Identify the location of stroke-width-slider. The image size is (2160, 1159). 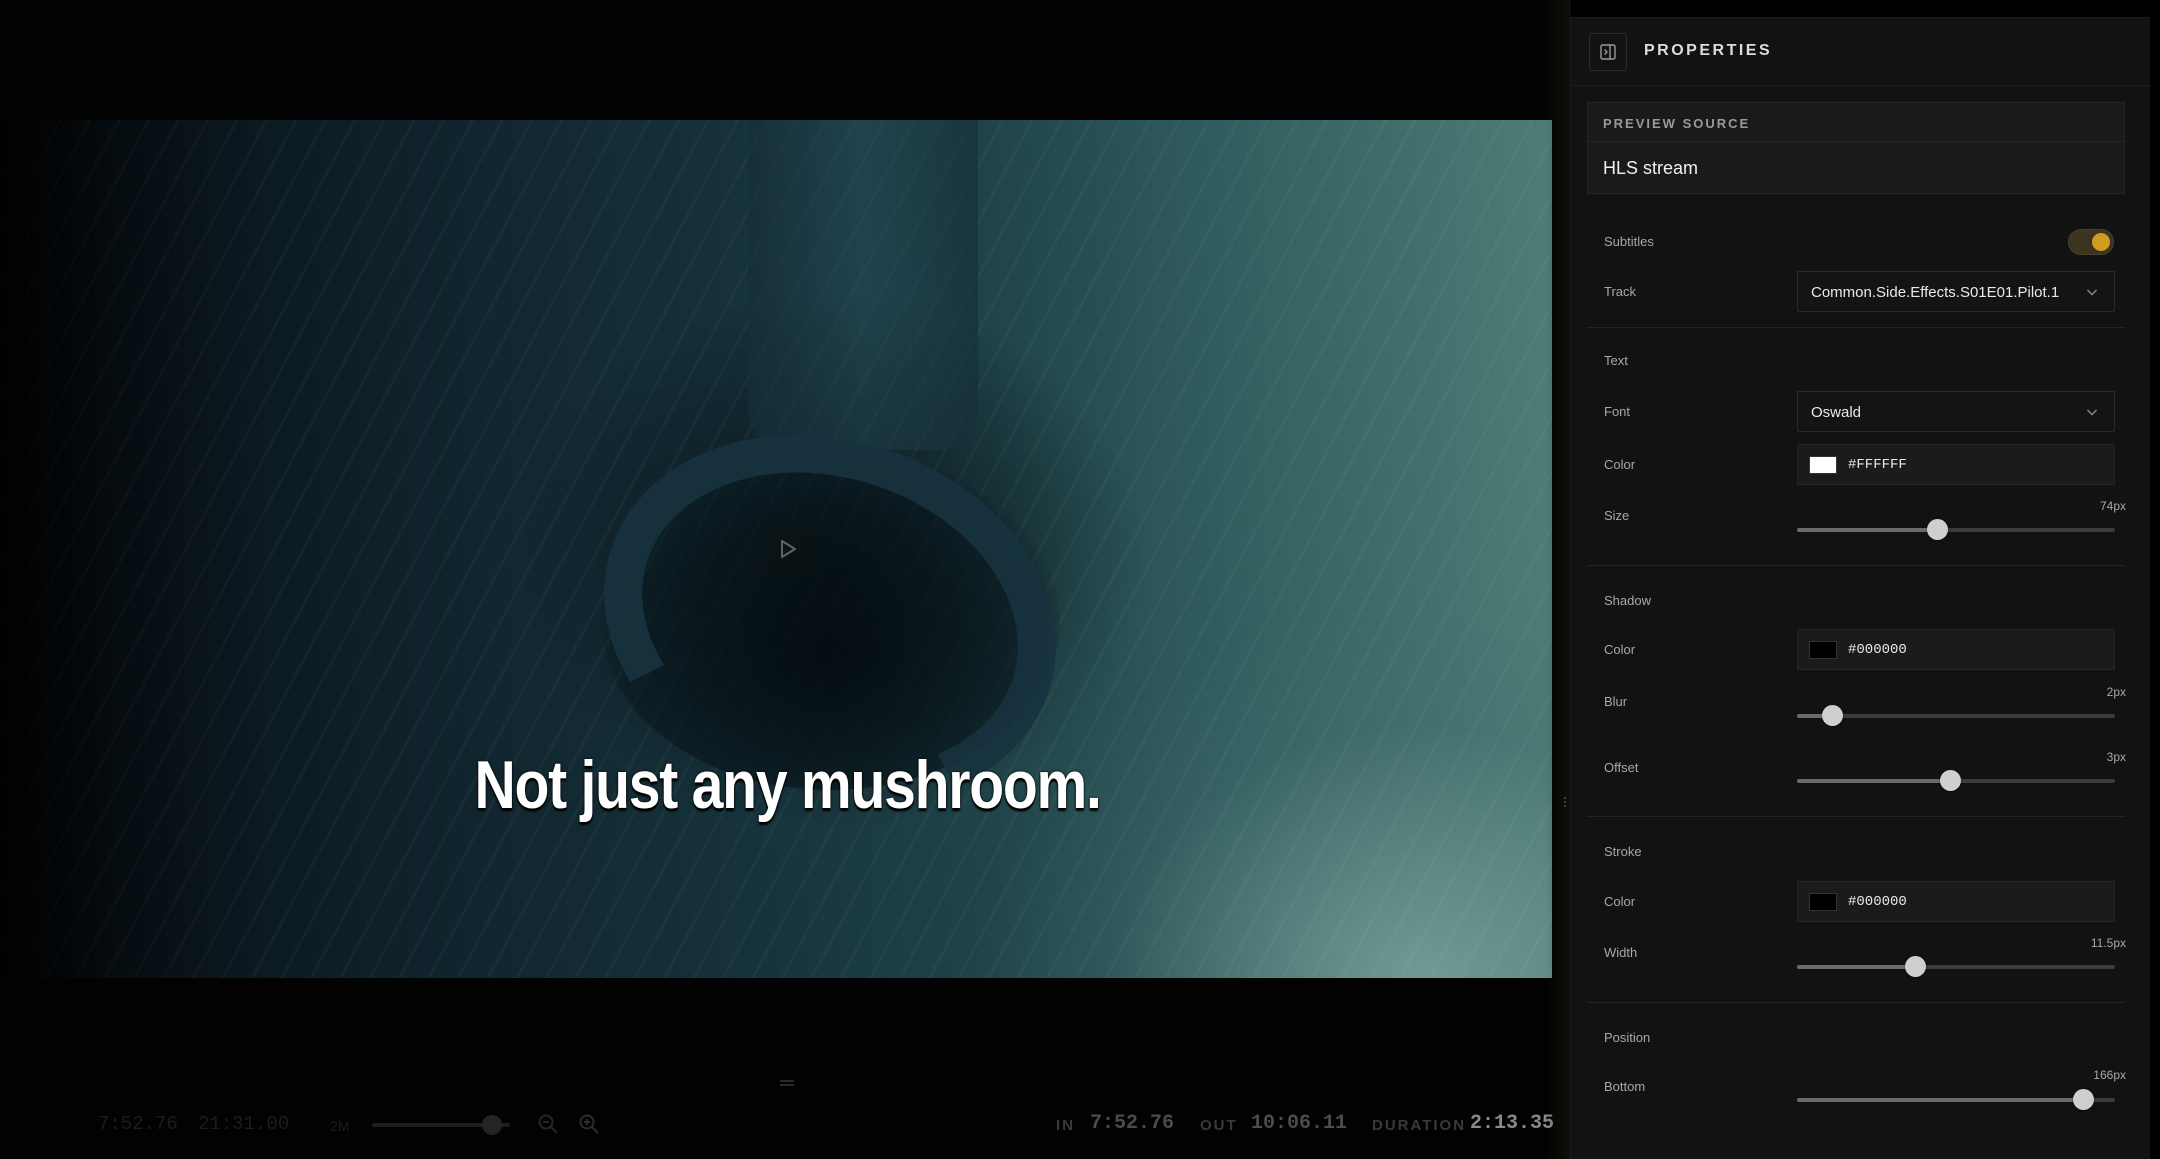
(1956, 966).